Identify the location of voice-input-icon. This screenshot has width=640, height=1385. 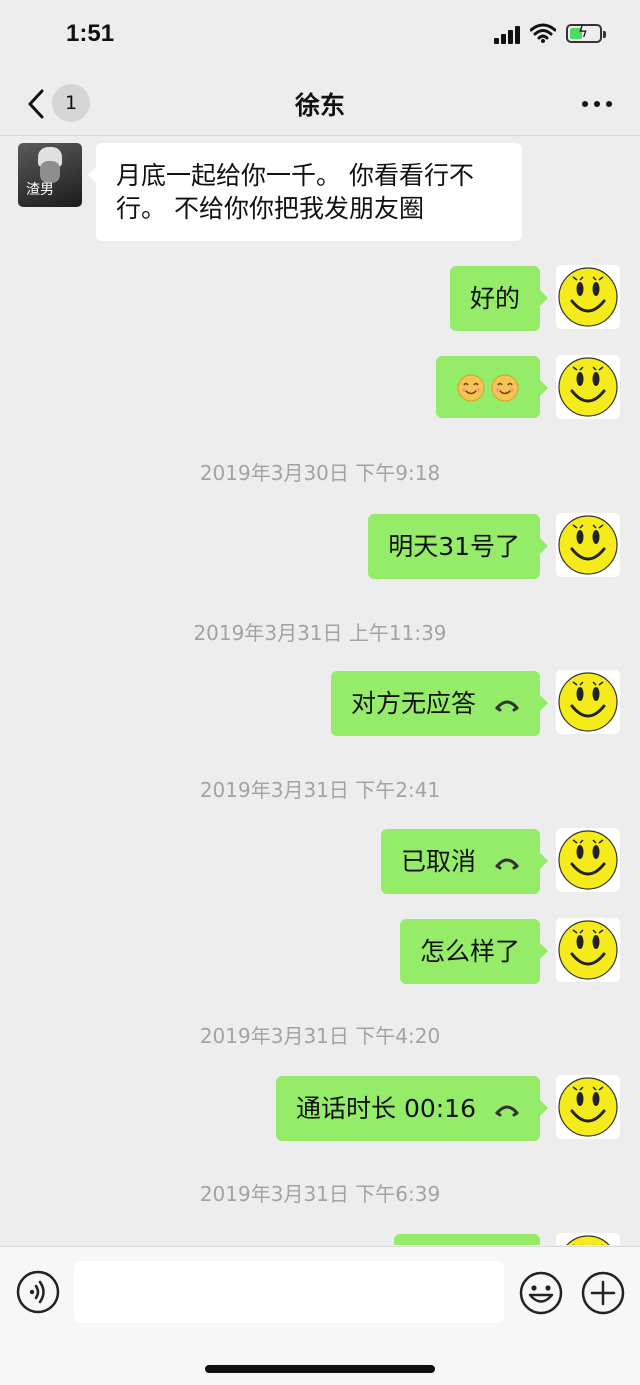
(38, 1292).